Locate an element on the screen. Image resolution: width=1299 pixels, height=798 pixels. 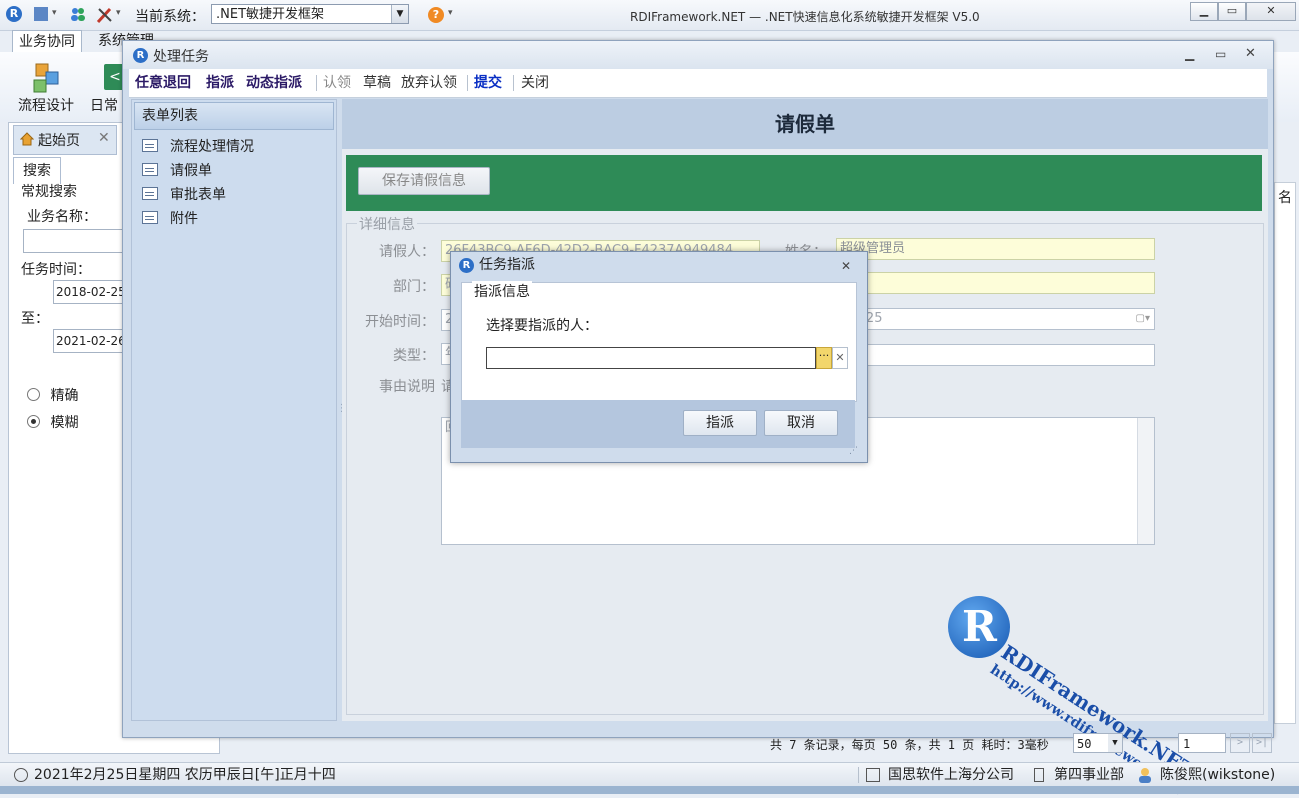
radio-exact-circle is located at coordinates (33, 394).